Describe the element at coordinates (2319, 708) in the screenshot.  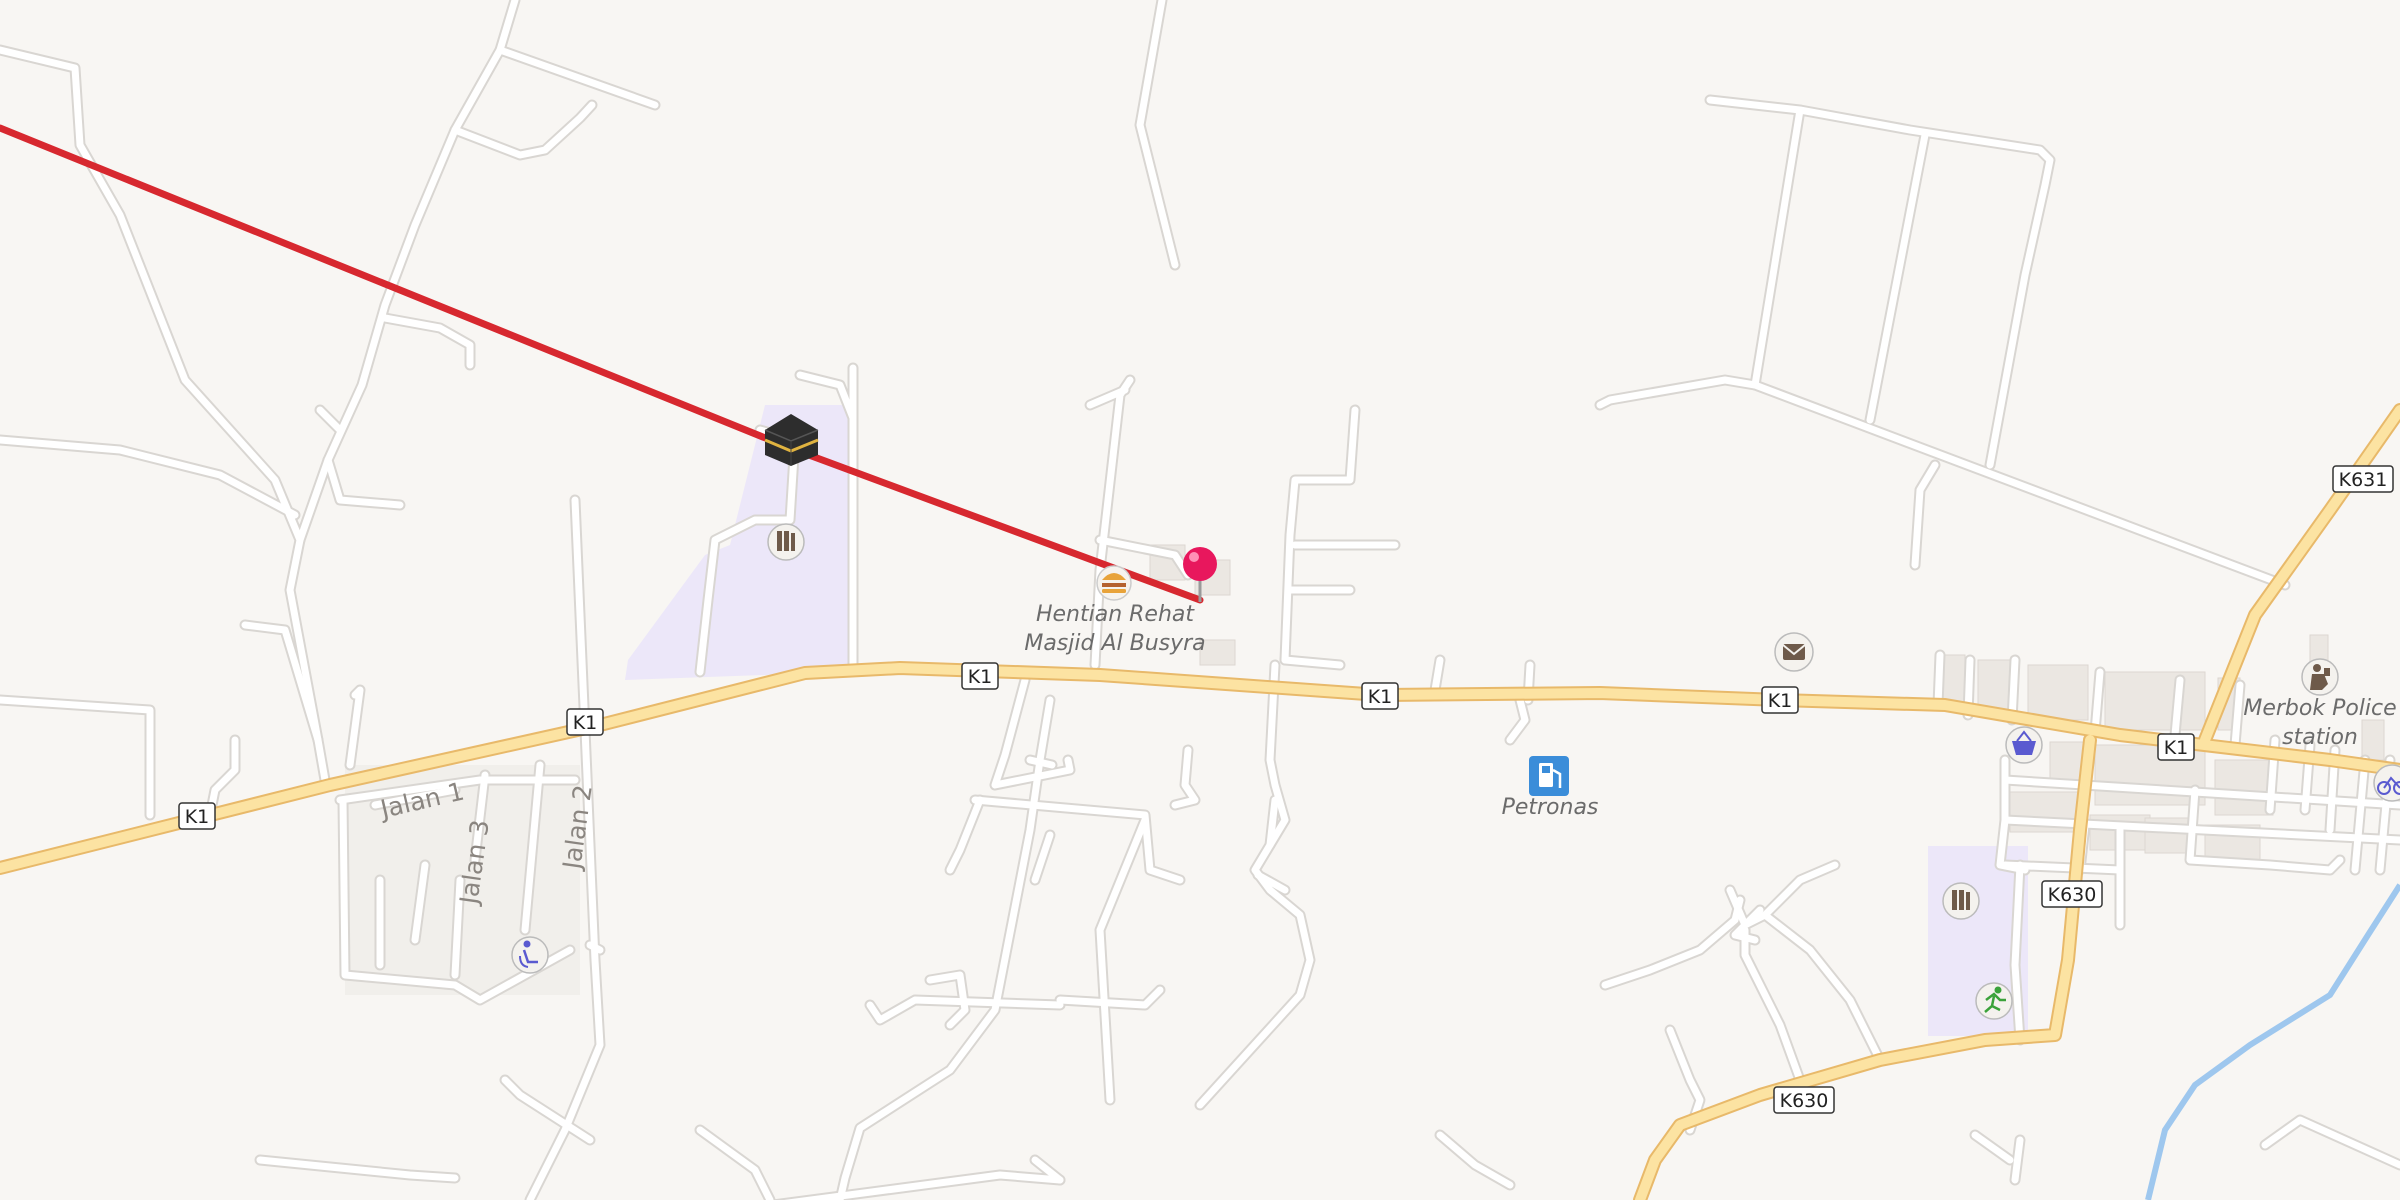
I see `place-label-merbok-police: Merbok Police` at that location.